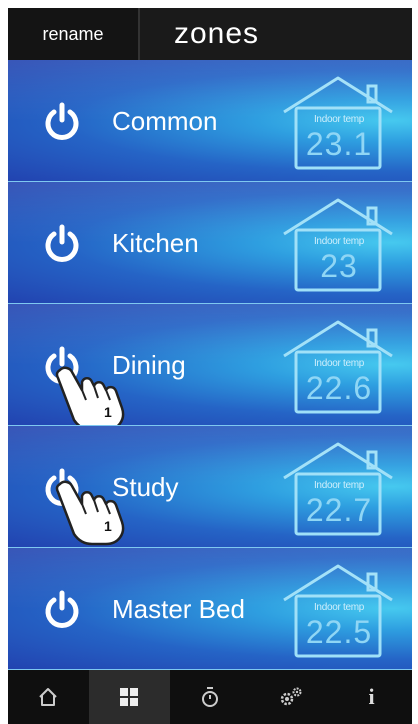 The width and height of the screenshot is (418, 724). I want to click on info-icon: i, so click(371, 696).